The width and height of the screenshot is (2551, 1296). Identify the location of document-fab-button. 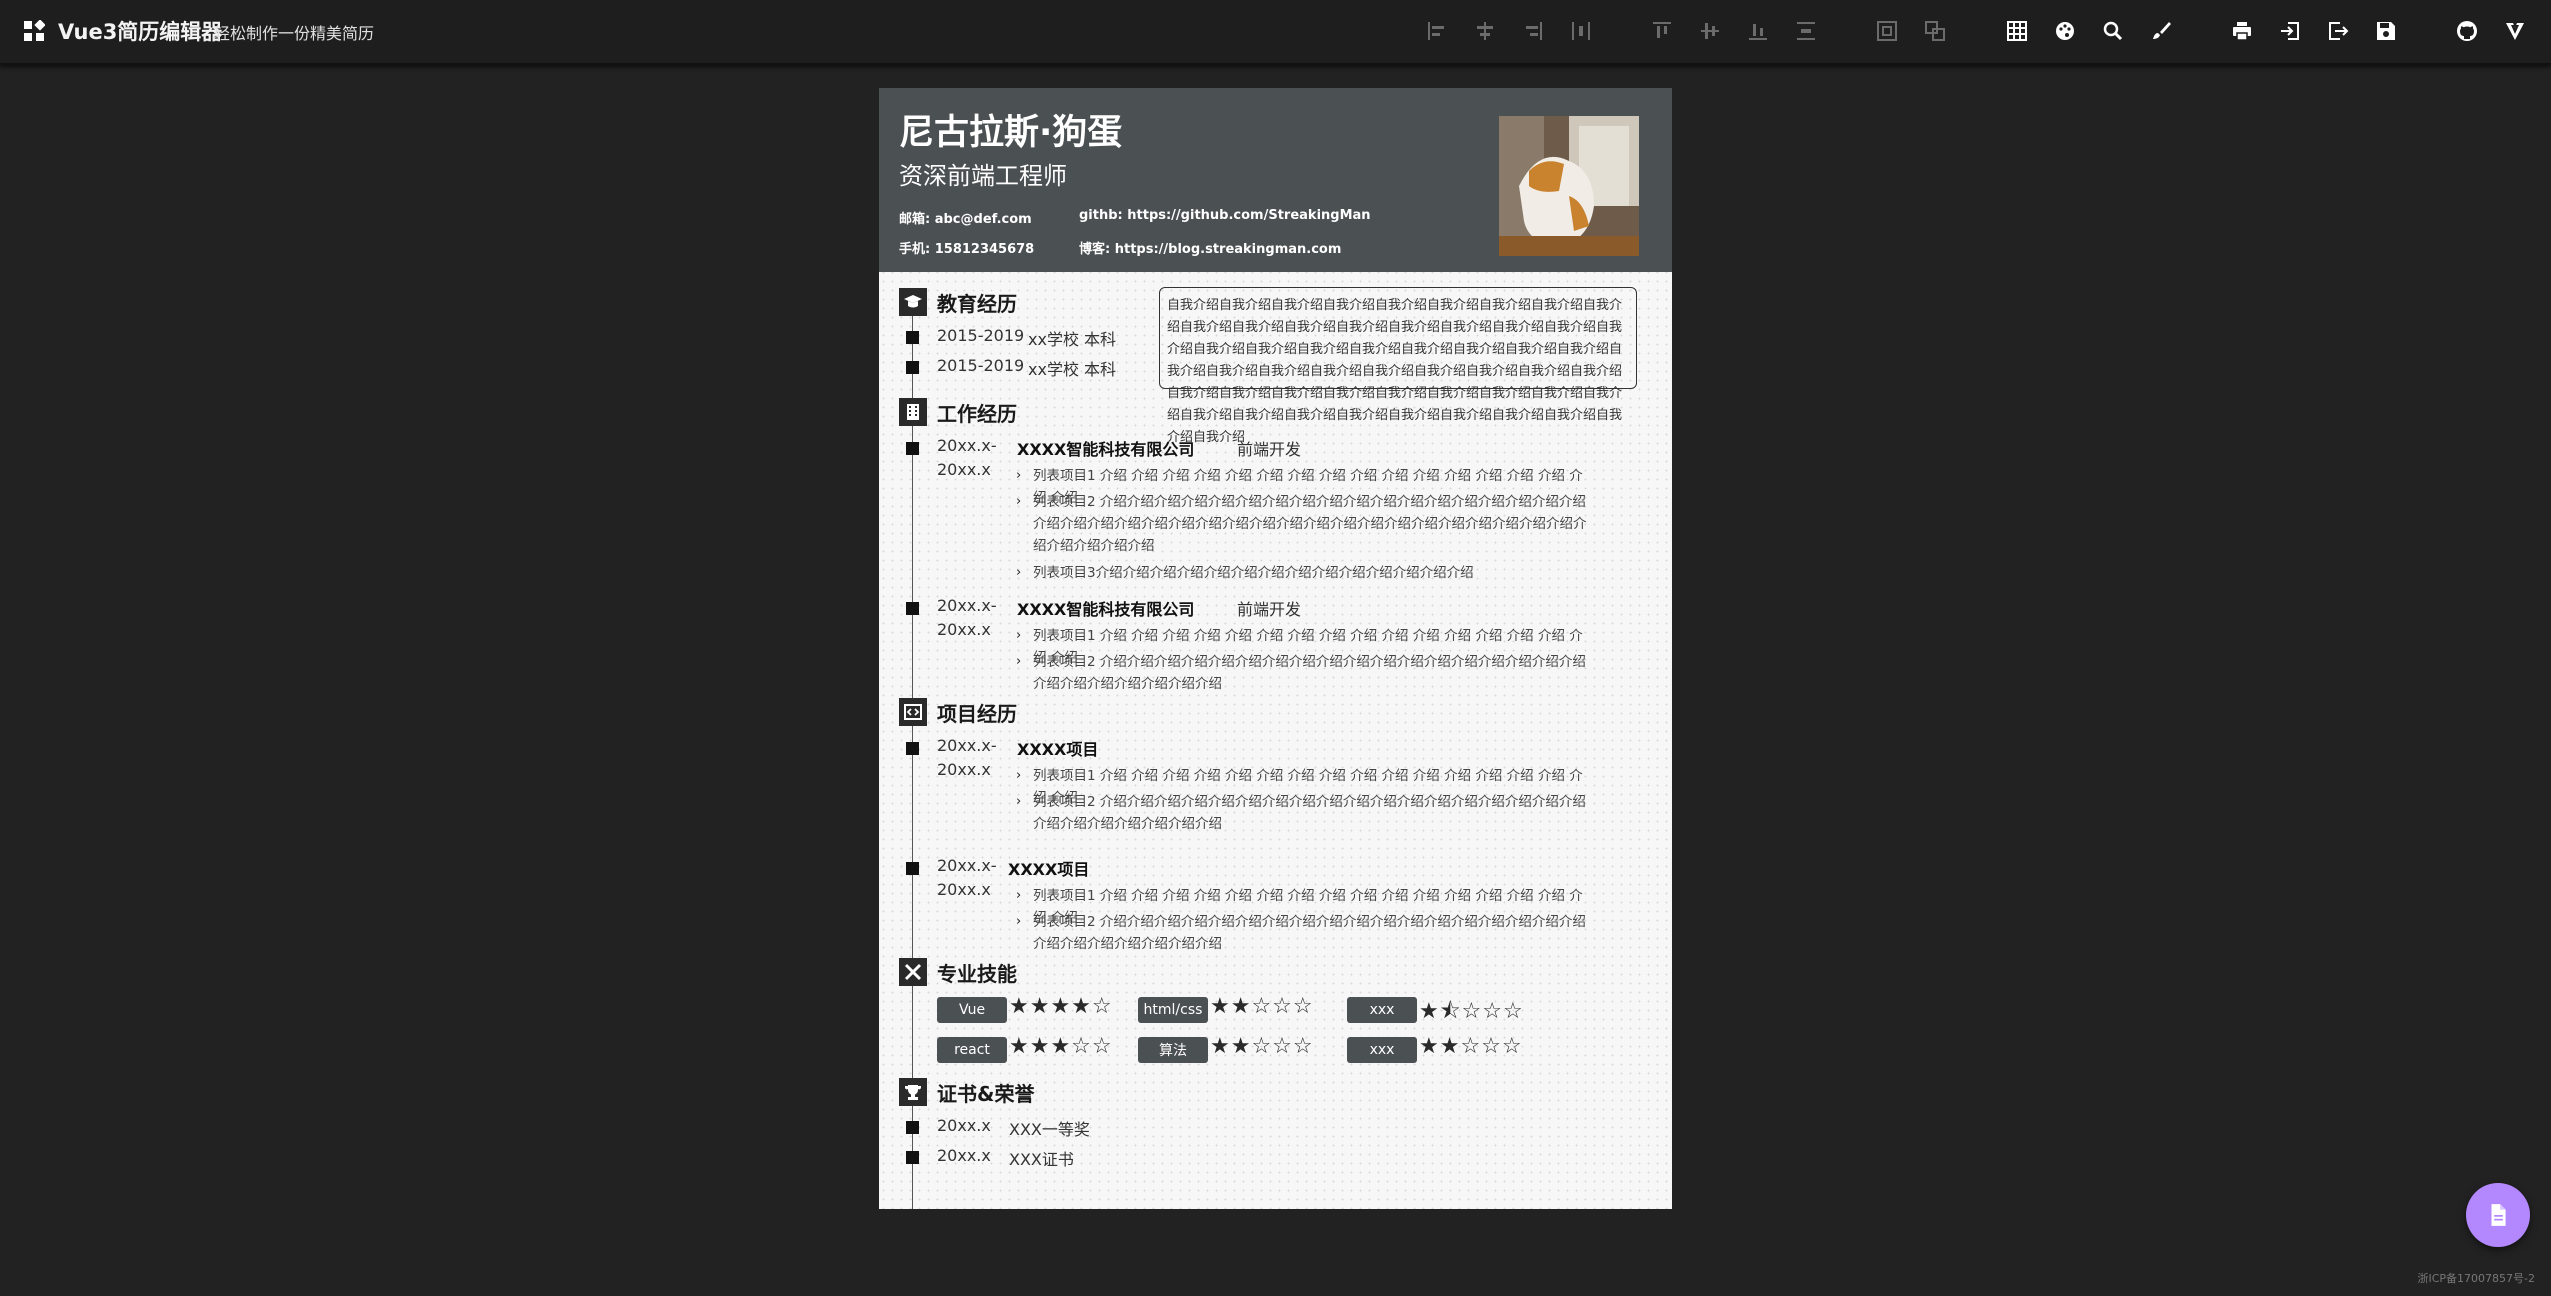
(2498, 1215).